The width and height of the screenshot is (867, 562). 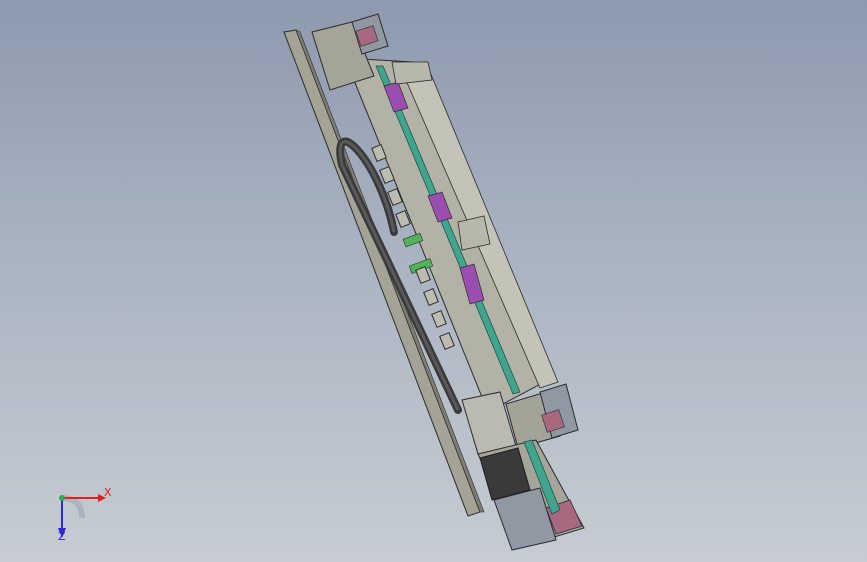 What do you see at coordinates (62, 536) in the screenshot?
I see `z-axis-label: Z` at bounding box center [62, 536].